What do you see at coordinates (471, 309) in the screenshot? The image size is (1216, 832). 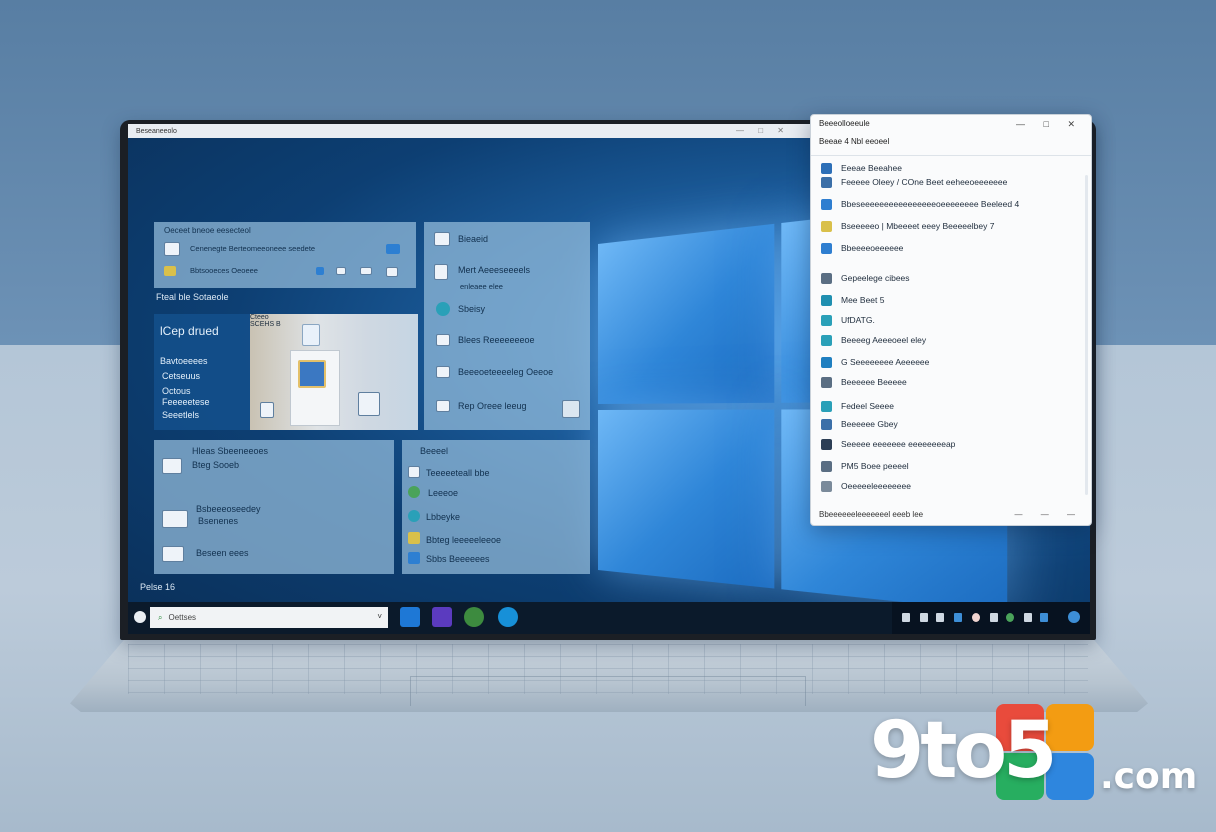 I see `list-item: Sbeisy` at bounding box center [471, 309].